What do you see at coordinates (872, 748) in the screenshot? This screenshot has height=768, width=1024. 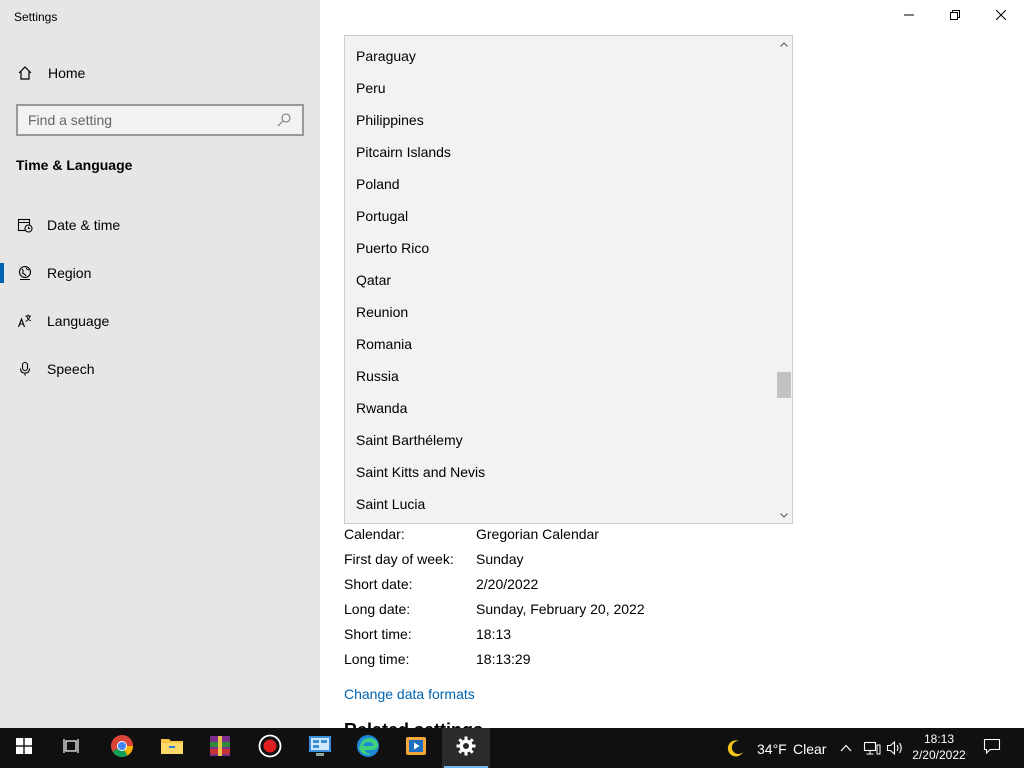 I see `network-icon` at bounding box center [872, 748].